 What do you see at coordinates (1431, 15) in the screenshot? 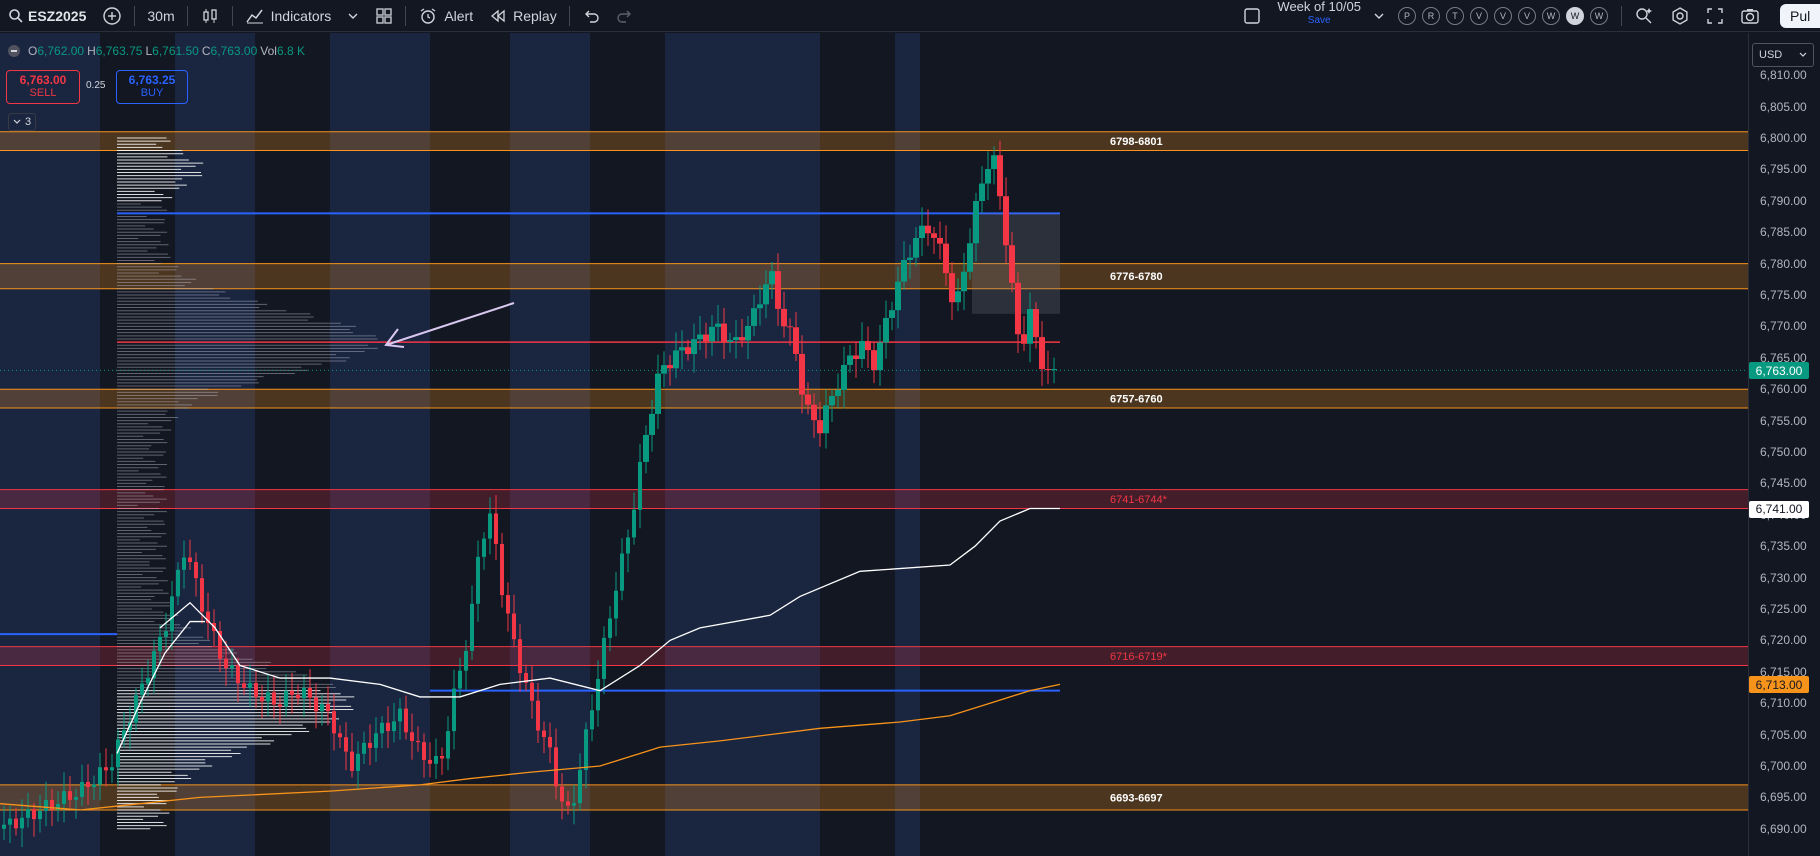
I see `session-button-1: R` at bounding box center [1431, 15].